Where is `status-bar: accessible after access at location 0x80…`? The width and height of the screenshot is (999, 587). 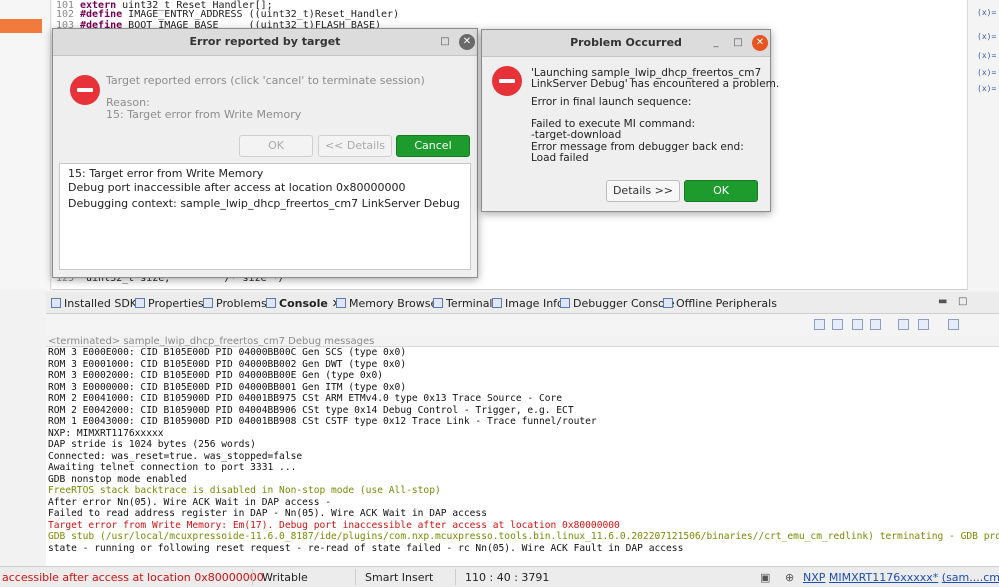 status-bar: accessible after access at location 0x80… is located at coordinates (499, 576).